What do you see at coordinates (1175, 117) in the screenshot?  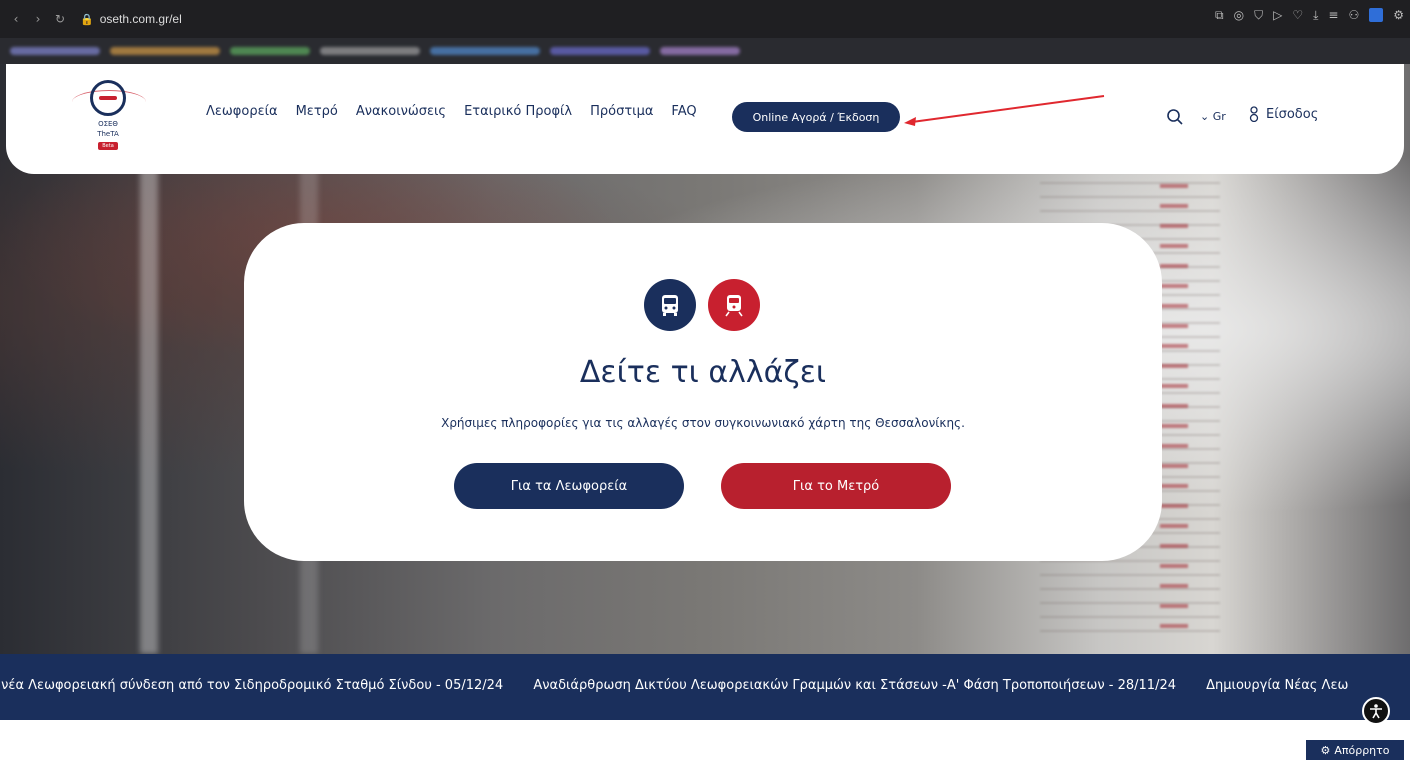 I see `search-icon` at bounding box center [1175, 117].